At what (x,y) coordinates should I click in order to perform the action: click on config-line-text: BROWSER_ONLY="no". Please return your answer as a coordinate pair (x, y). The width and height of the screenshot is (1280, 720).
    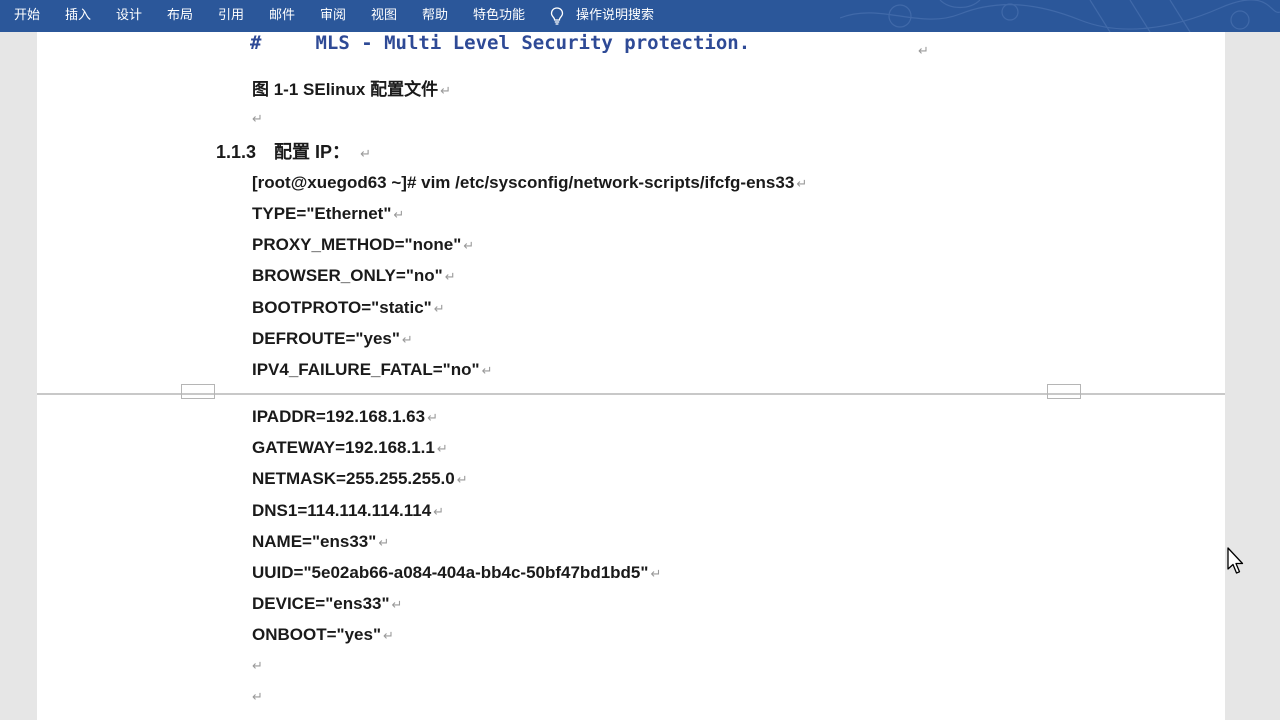
    Looking at the image, I should click on (347, 276).